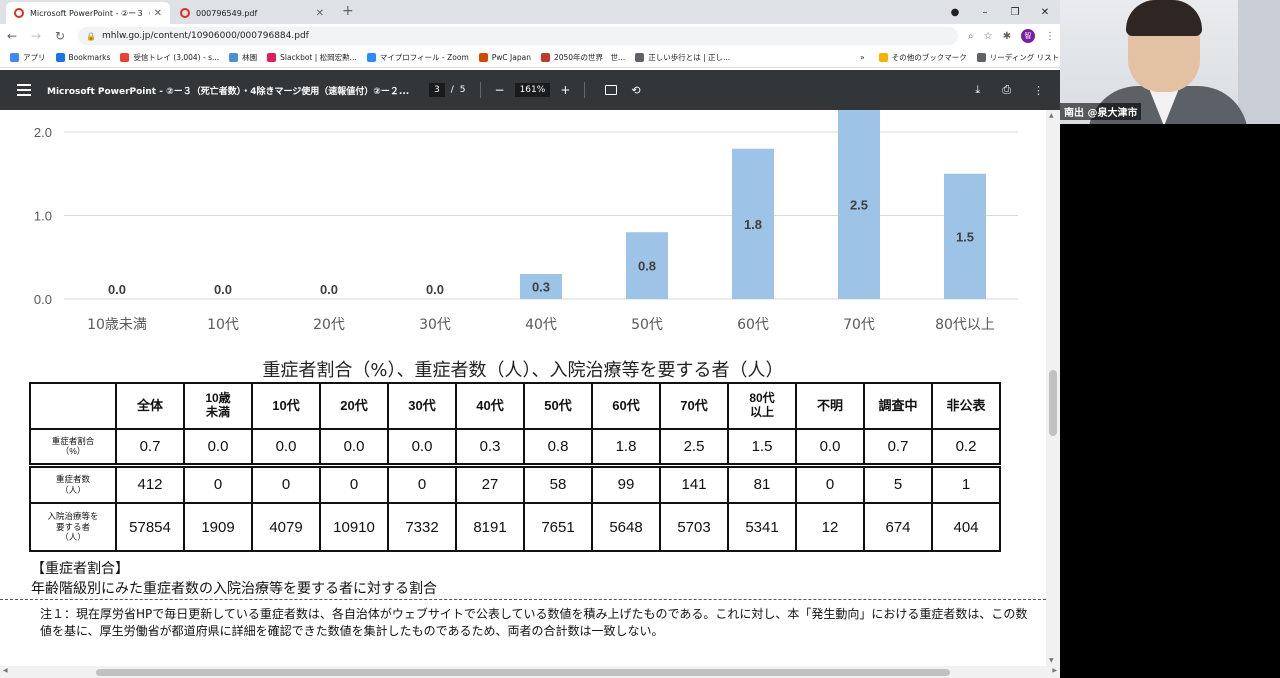 The height and width of the screenshot is (678, 1280). I want to click on table-cell: 8191, so click(490, 527).